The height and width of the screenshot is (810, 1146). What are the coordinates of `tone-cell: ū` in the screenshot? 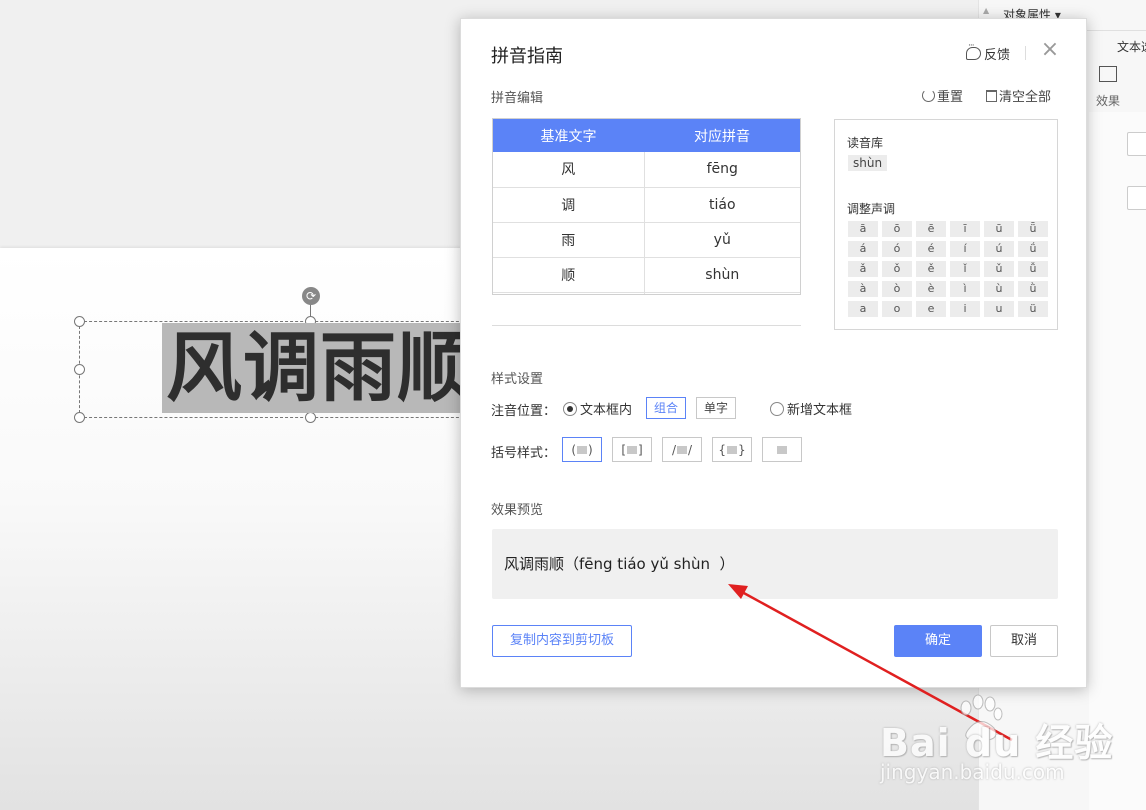 It's located at (999, 229).